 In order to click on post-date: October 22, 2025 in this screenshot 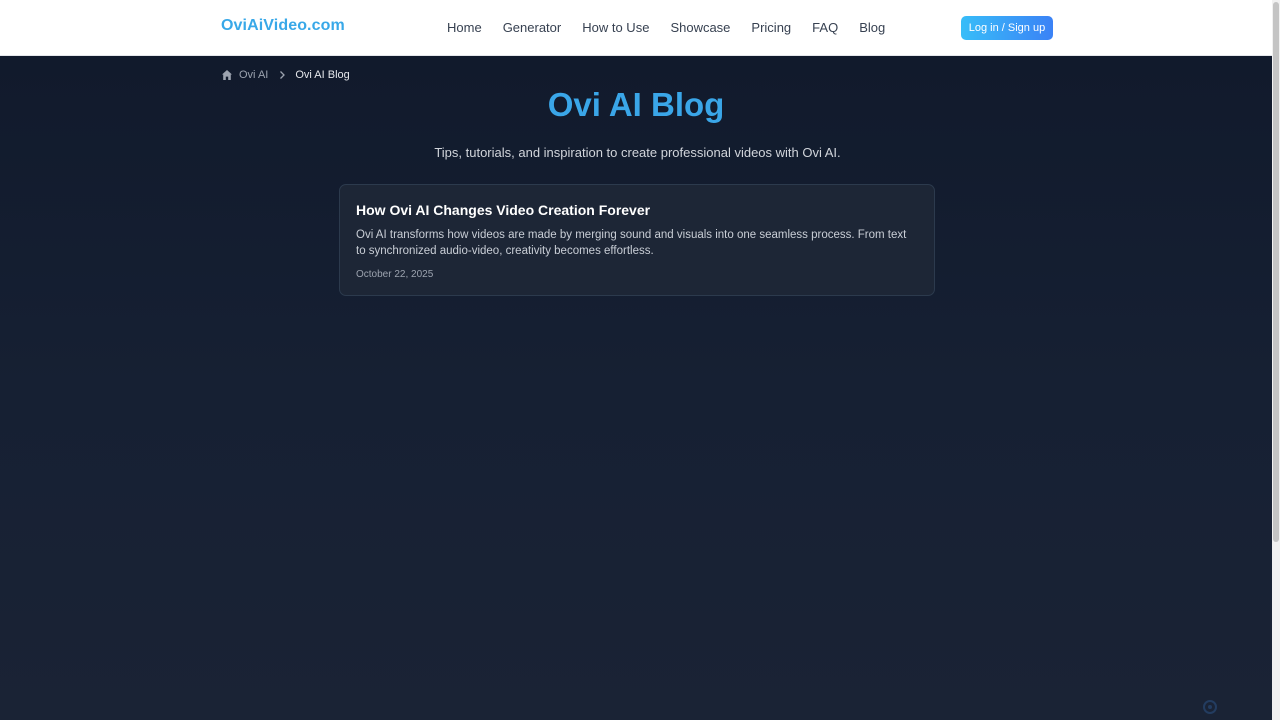, I will do `click(395, 274)`.